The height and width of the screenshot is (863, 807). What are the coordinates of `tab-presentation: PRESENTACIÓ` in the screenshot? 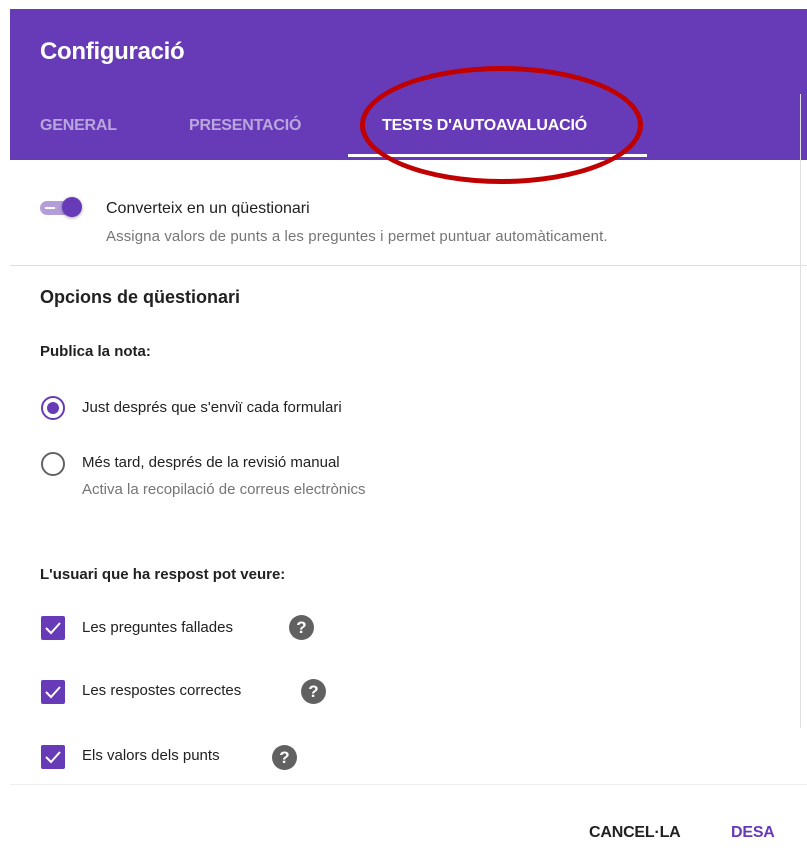 It's located at (245, 126).